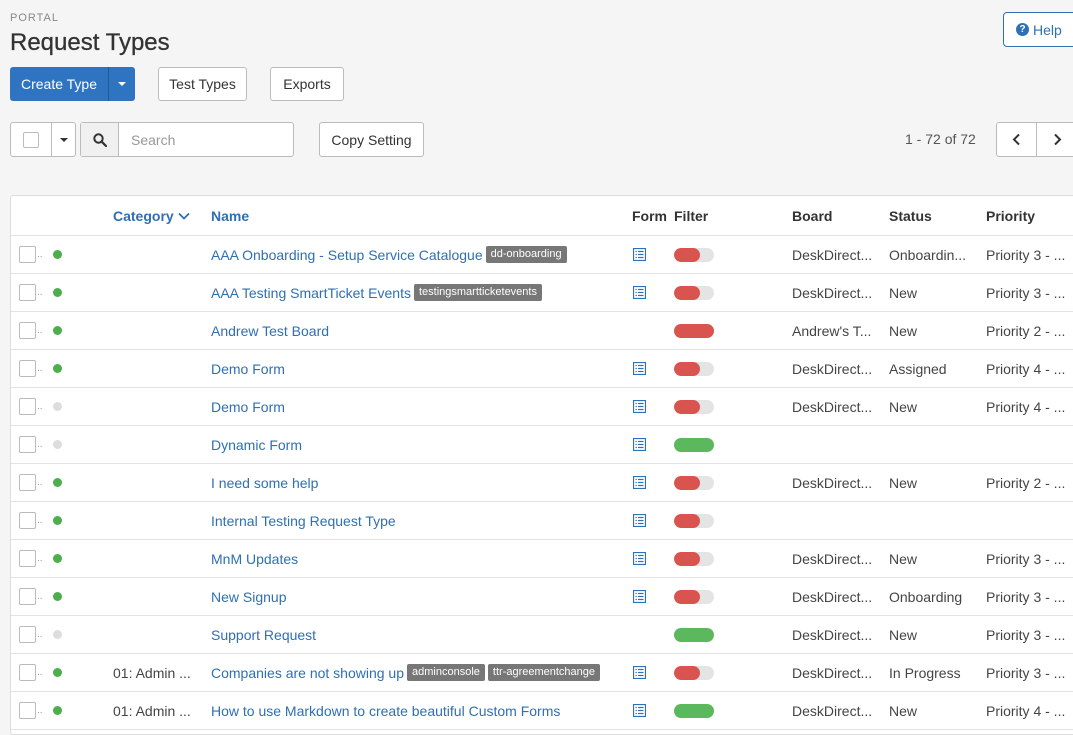 The width and height of the screenshot is (1073, 735). I want to click on bulk-select-dropdown-toggle, so click(63, 139).